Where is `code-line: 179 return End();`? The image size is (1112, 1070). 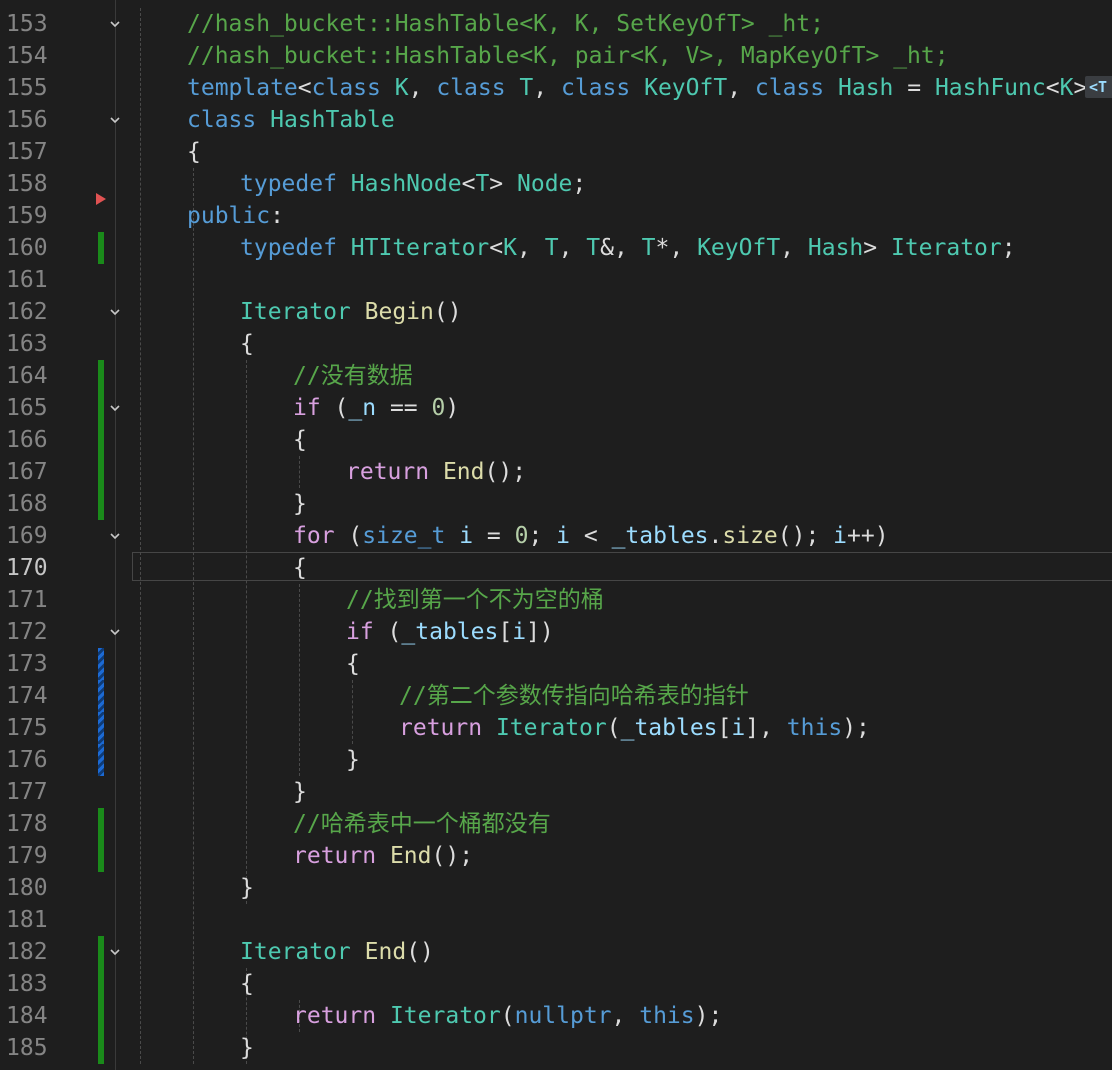
code-line: 179 return End(); is located at coordinates (556, 856).